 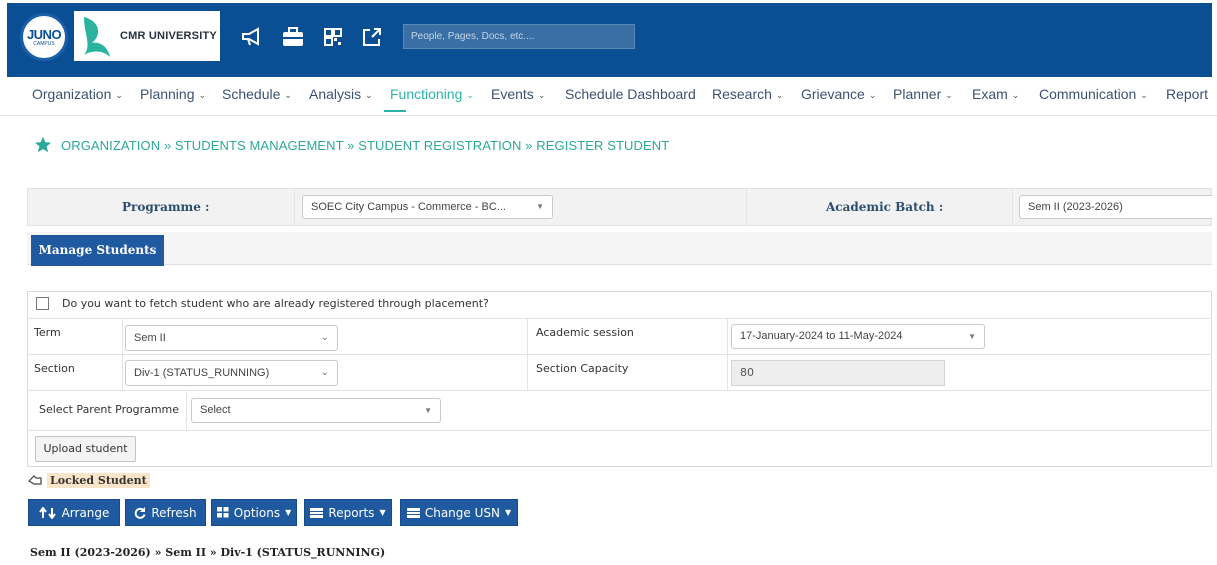 I want to click on options-dropdown-button: Options ▼, so click(x=254, y=512).